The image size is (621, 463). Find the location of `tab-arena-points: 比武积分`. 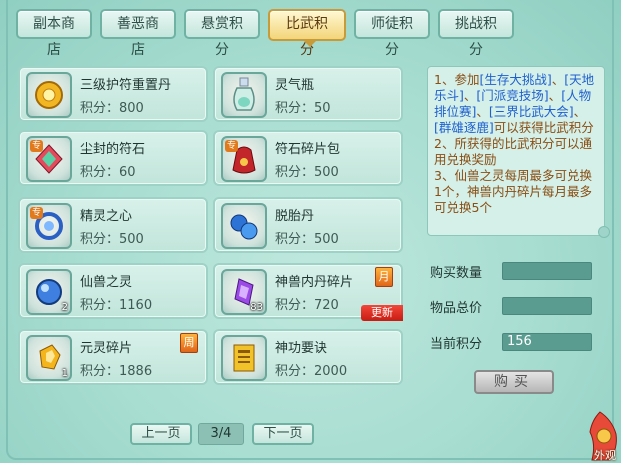

tab-arena-points: 比武积分 is located at coordinates (307, 33).